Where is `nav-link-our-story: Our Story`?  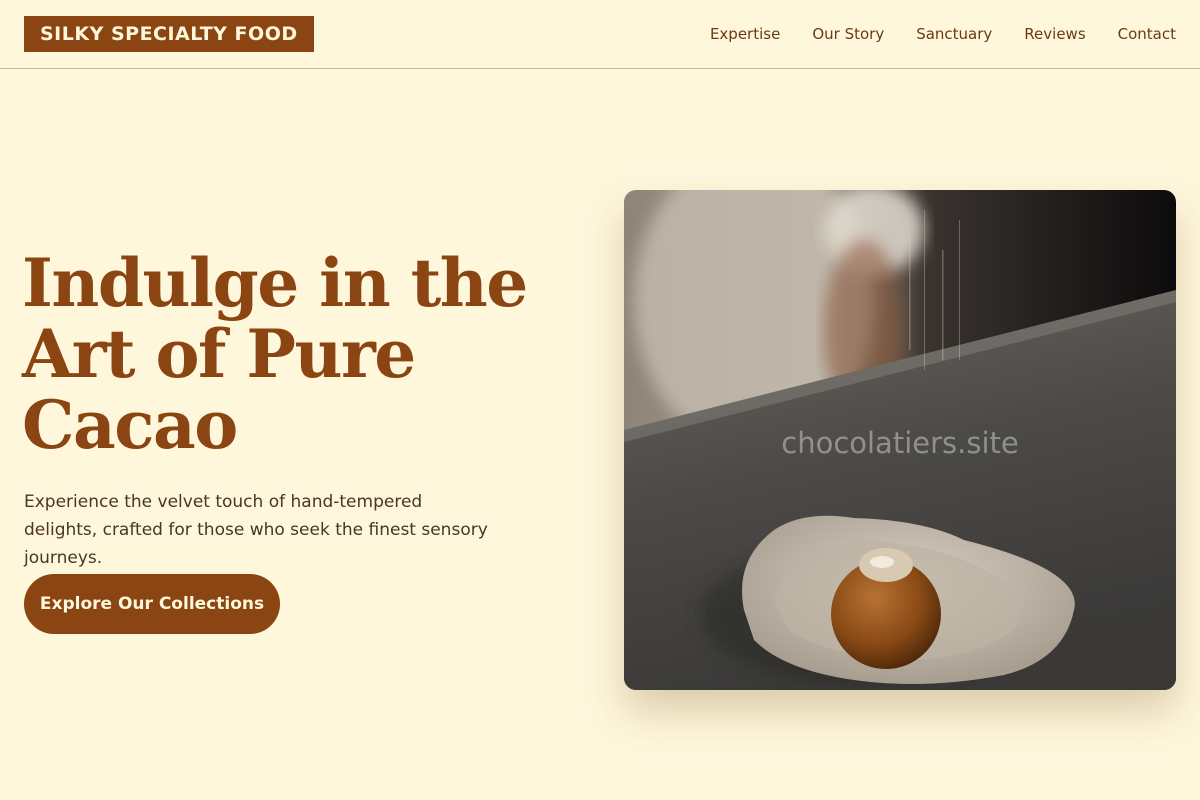 nav-link-our-story: Our Story is located at coordinates (848, 34).